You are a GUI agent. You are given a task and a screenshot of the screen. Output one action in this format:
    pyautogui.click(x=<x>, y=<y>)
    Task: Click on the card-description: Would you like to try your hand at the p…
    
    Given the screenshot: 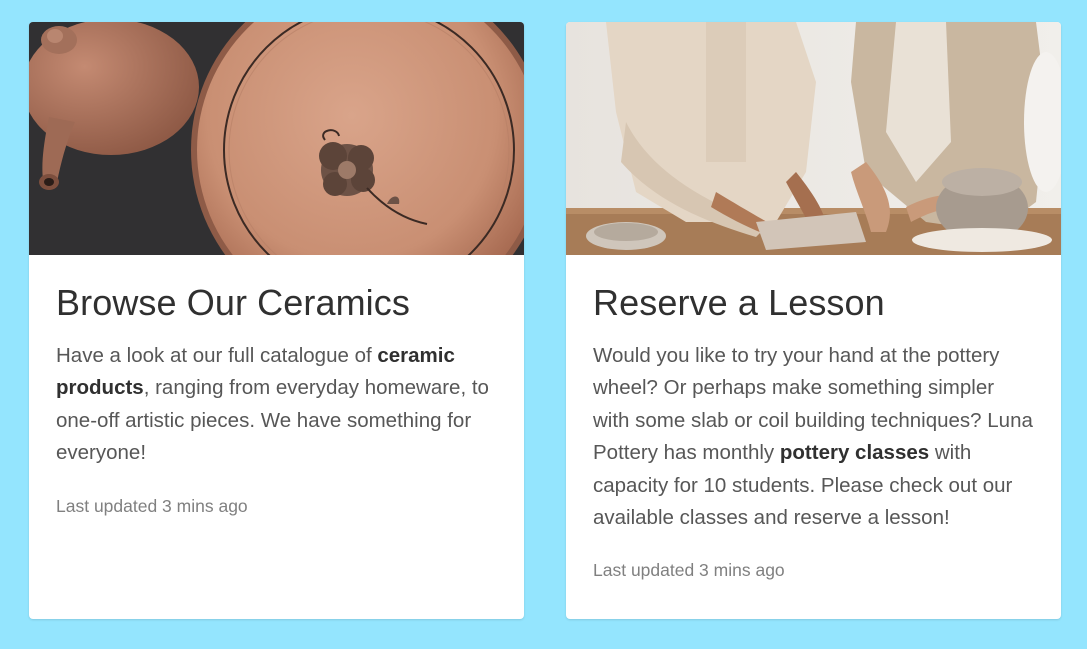 What is the action you would take?
    pyautogui.click(x=813, y=437)
    